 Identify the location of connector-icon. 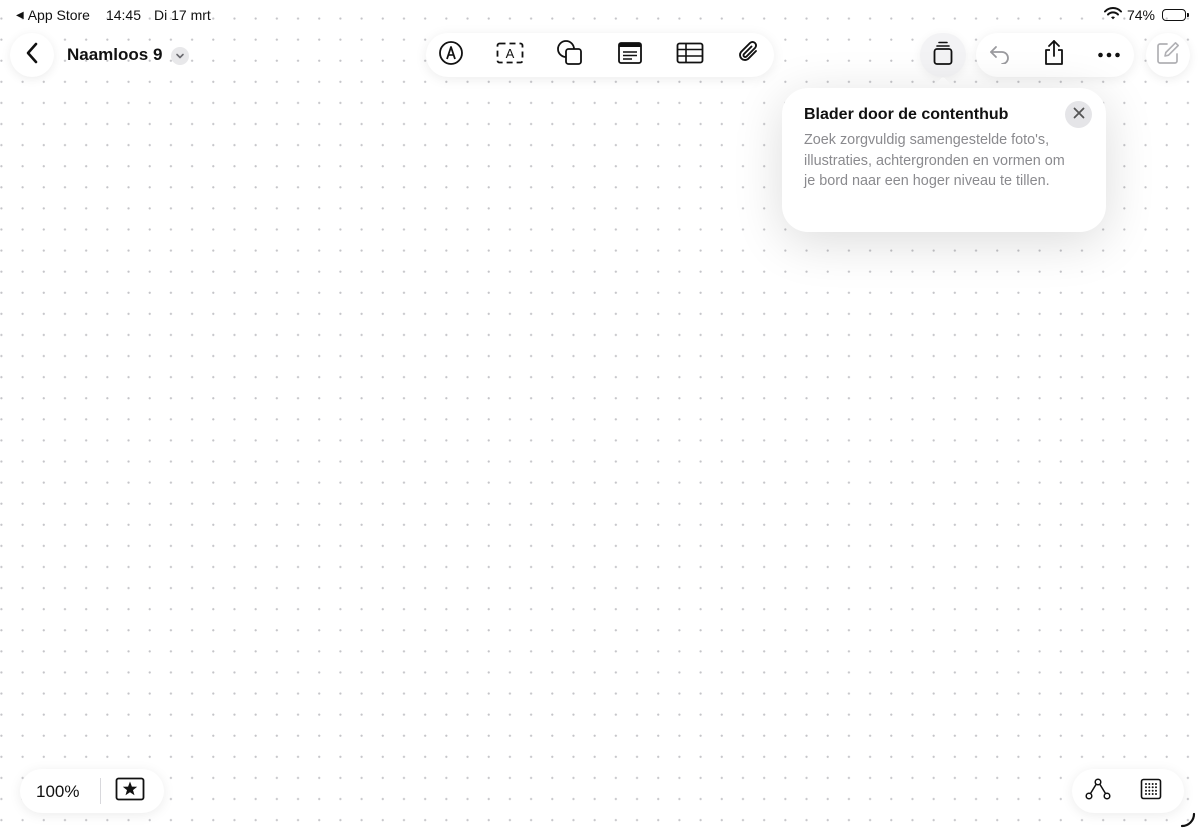
(1098, 791).